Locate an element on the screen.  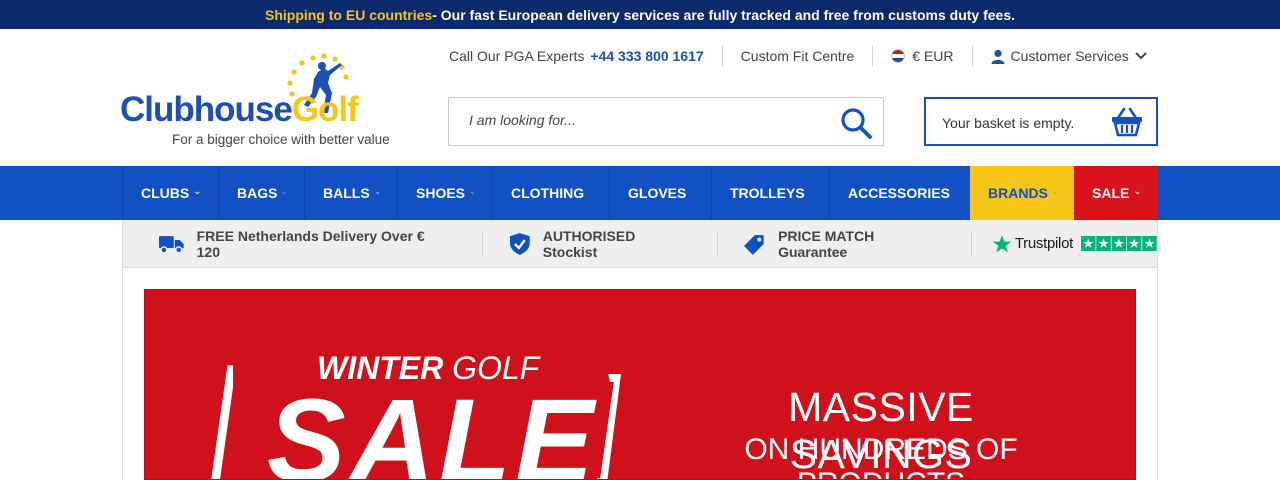
currency-selector: € EUR is located at coordinates (922, 56).